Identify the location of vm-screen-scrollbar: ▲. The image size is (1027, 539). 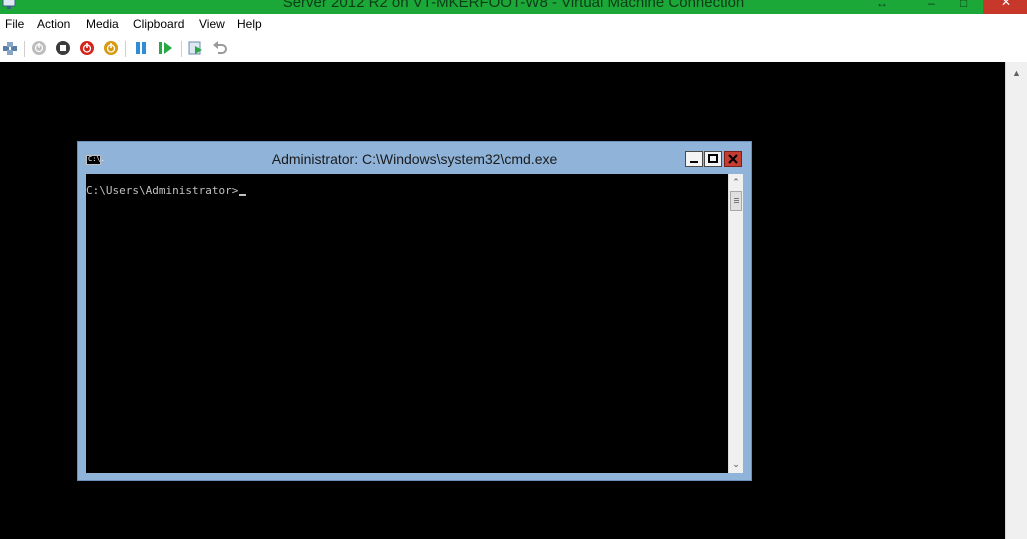
(1016, 300).